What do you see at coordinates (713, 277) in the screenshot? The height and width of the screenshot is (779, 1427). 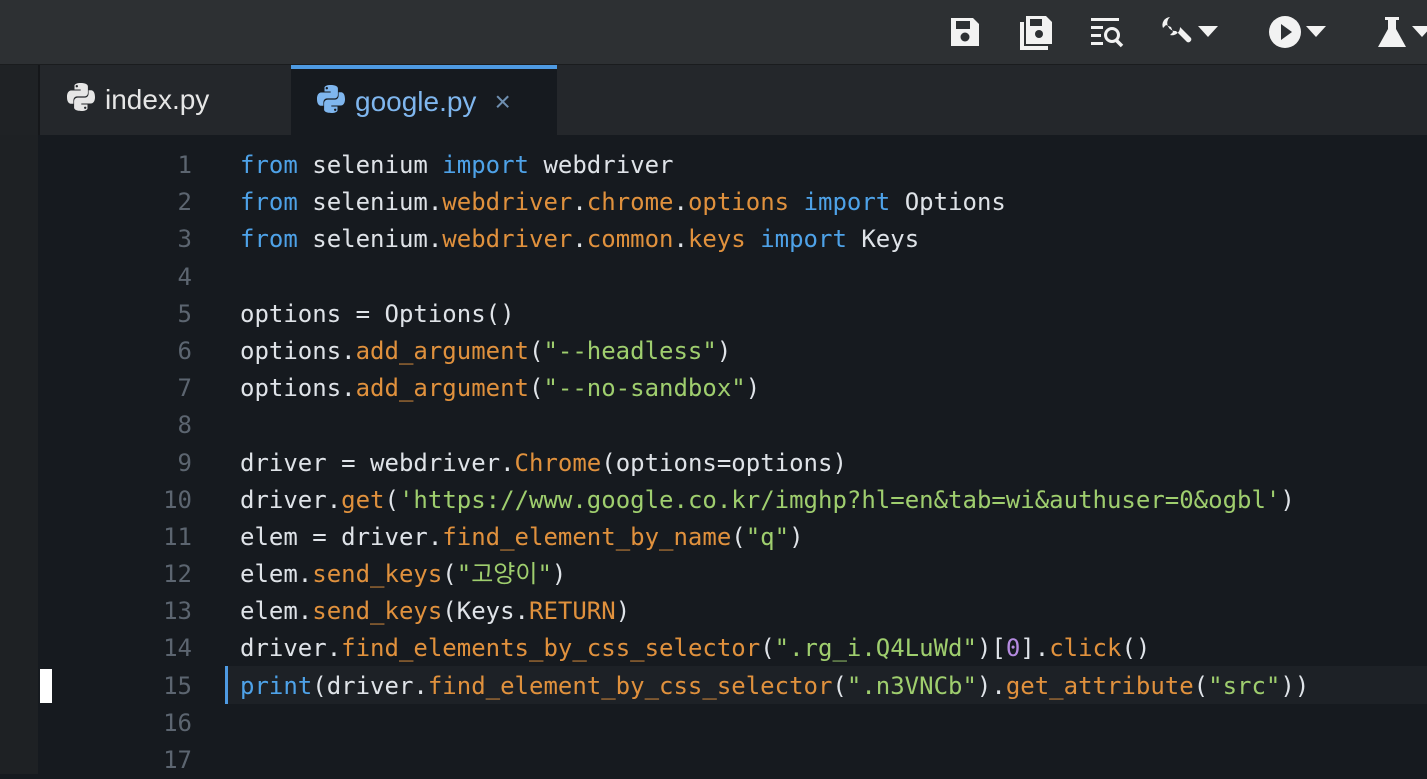 I see `code-line: 4` at bounding box center [713, 277].